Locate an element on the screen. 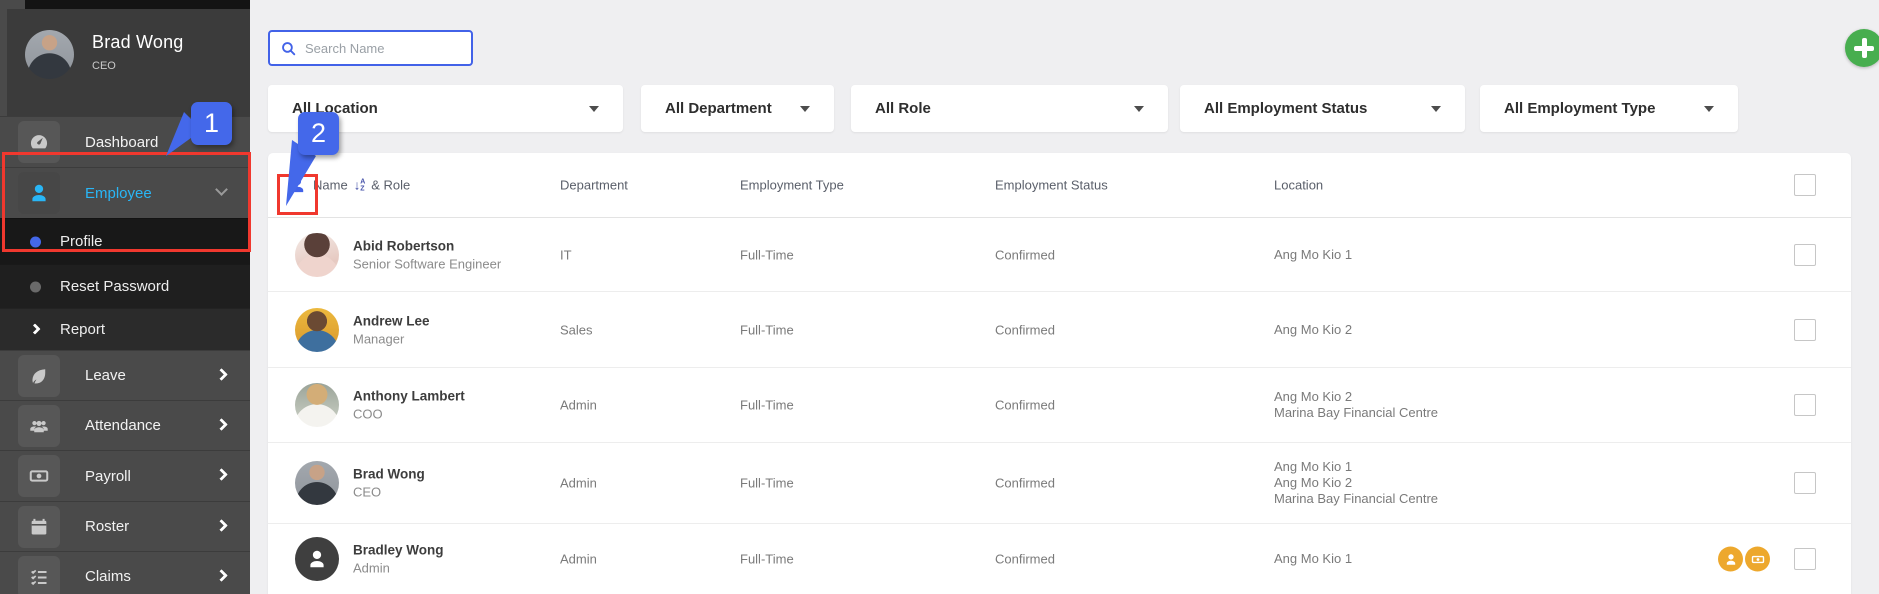  filter-label: All Role is located at coordinates (903, 108).